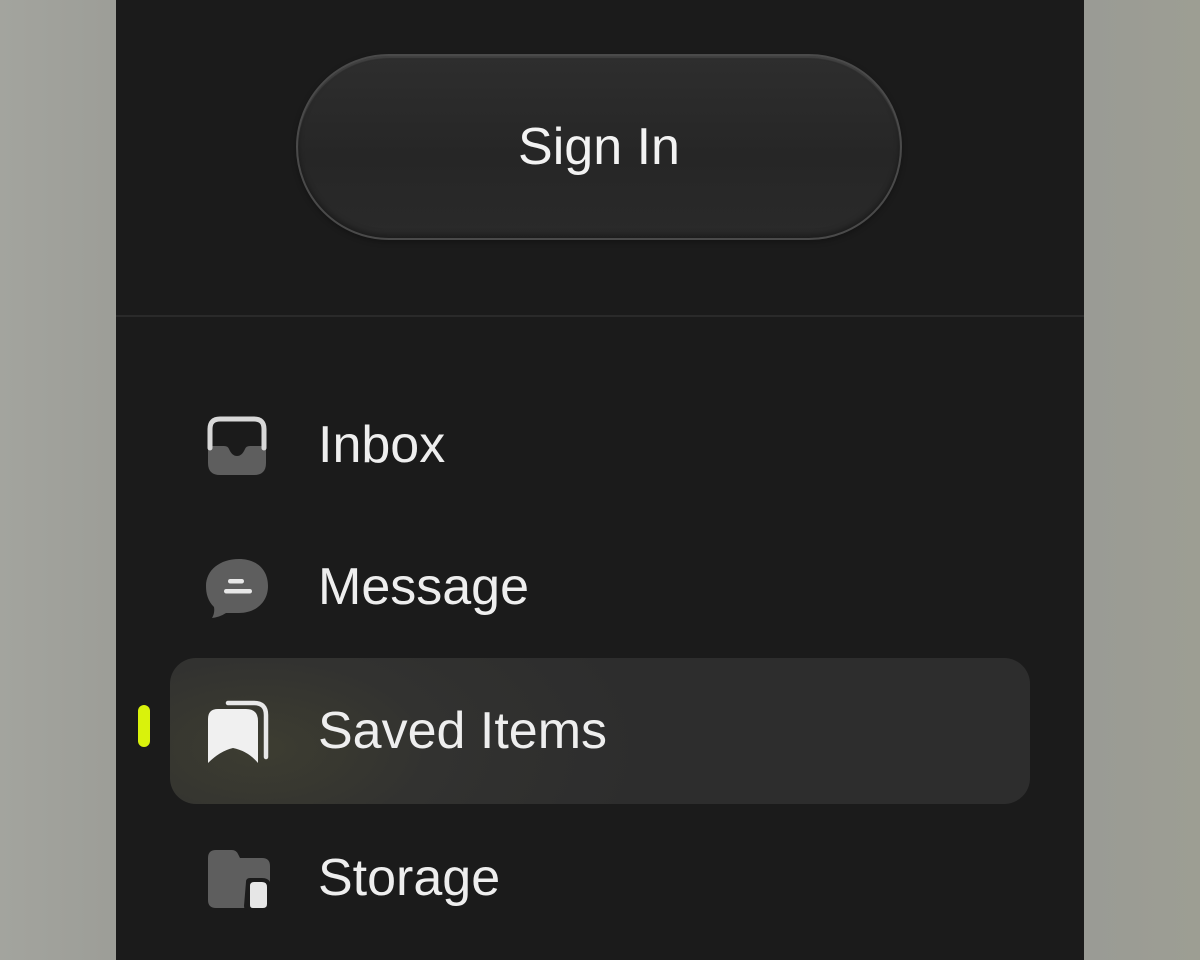 The height and width of the screenshot is (960, 1200). What do you see at coordinates (423, 587) in the screenshot?
I see `sidebar-item-label: Message` at bounding box center [423, 587].